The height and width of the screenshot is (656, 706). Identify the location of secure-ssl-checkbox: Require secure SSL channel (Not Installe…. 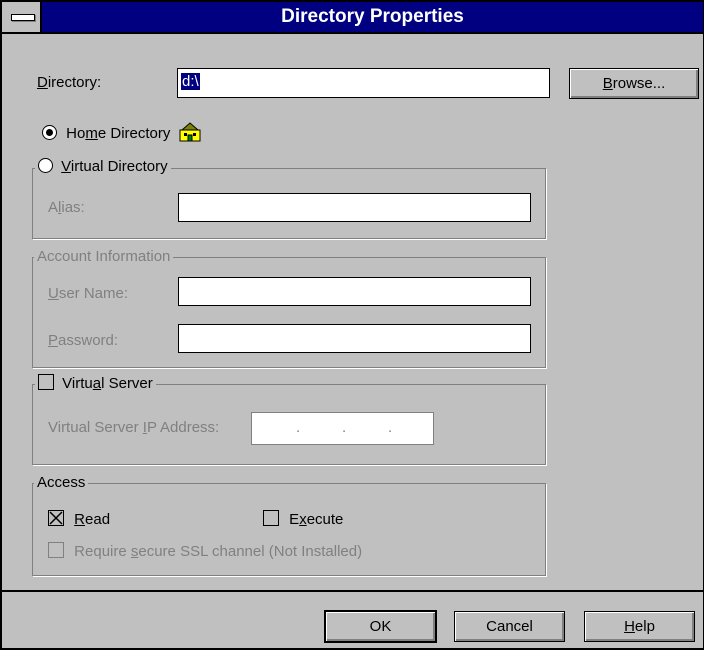
(205, 551).